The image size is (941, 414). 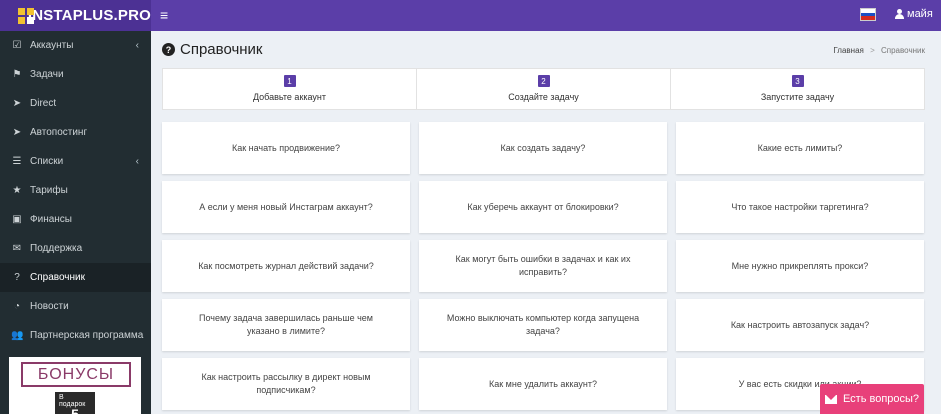 What do you see at coordinates (903, 50) in the screenshot?
I see `breadcrumb-current: Справочник` at bounding box center [903, 50].